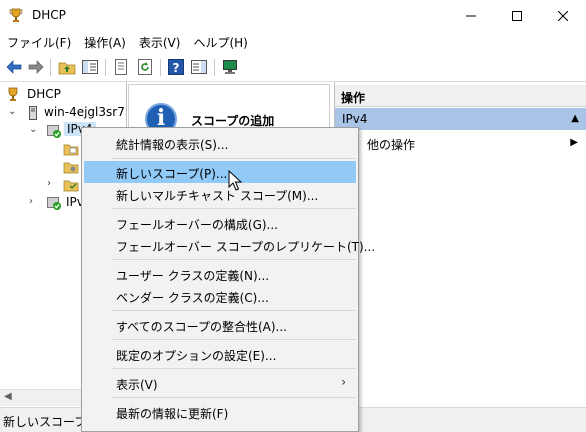  Describe the element at coordinates (121, 67) in the screenshot. I see `properties-icon` at that location.